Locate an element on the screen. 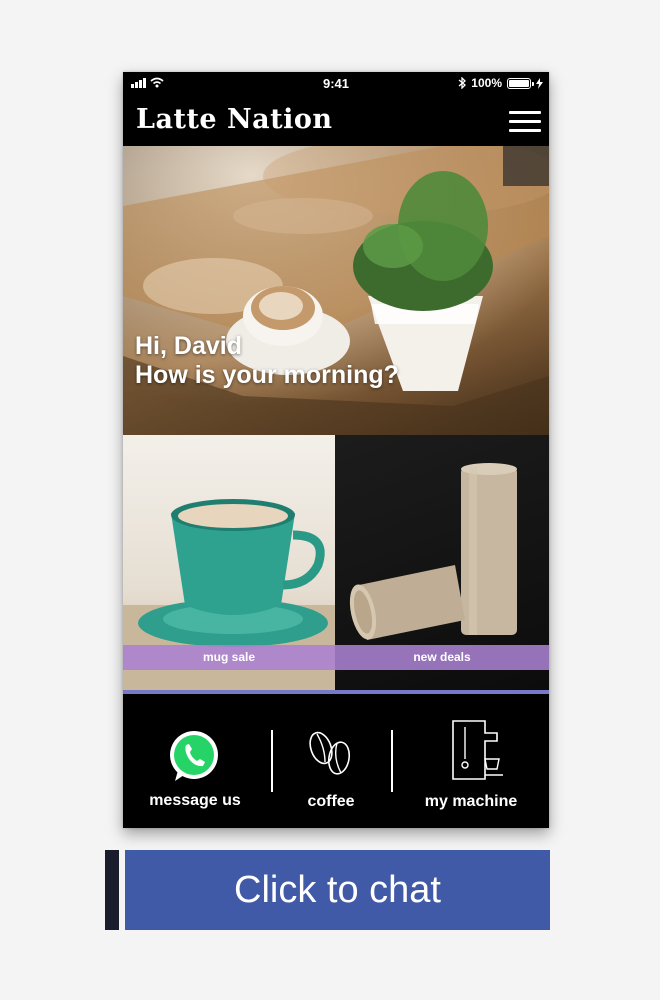  nav-message-us: message us is located at coordinates (195, 761).